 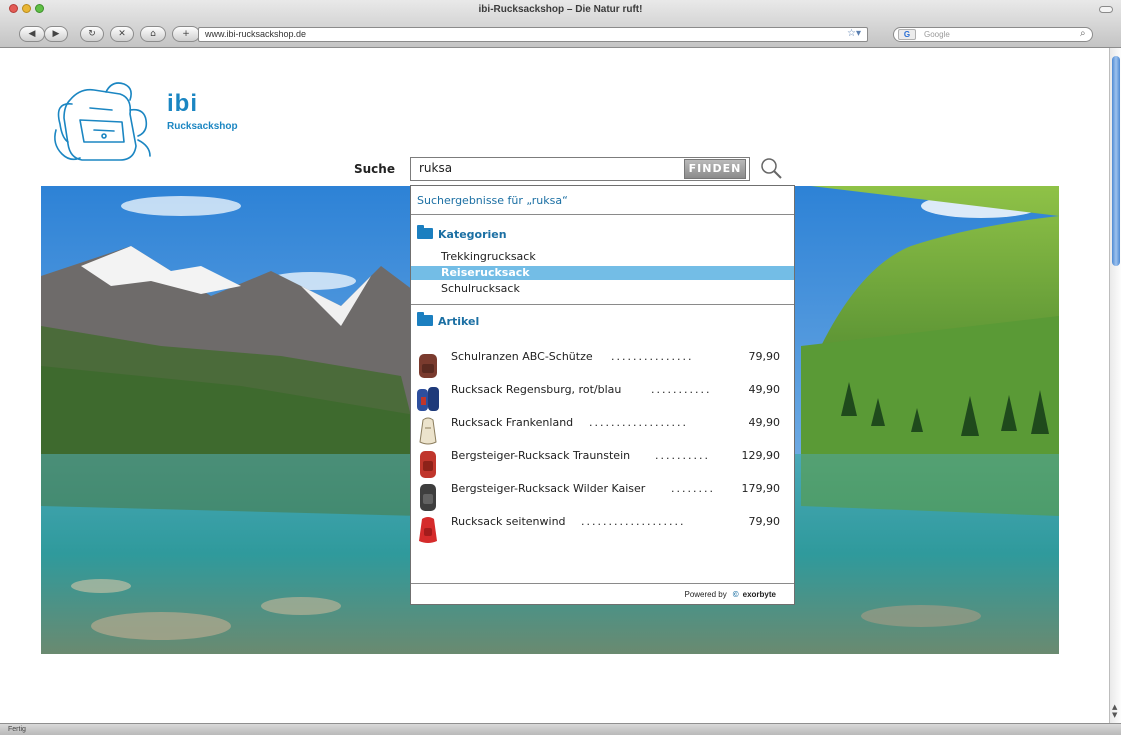 I want to click on article-name: Bergsteiger-Rucksack Wilder Kaiser, so click(x=548, y=488).